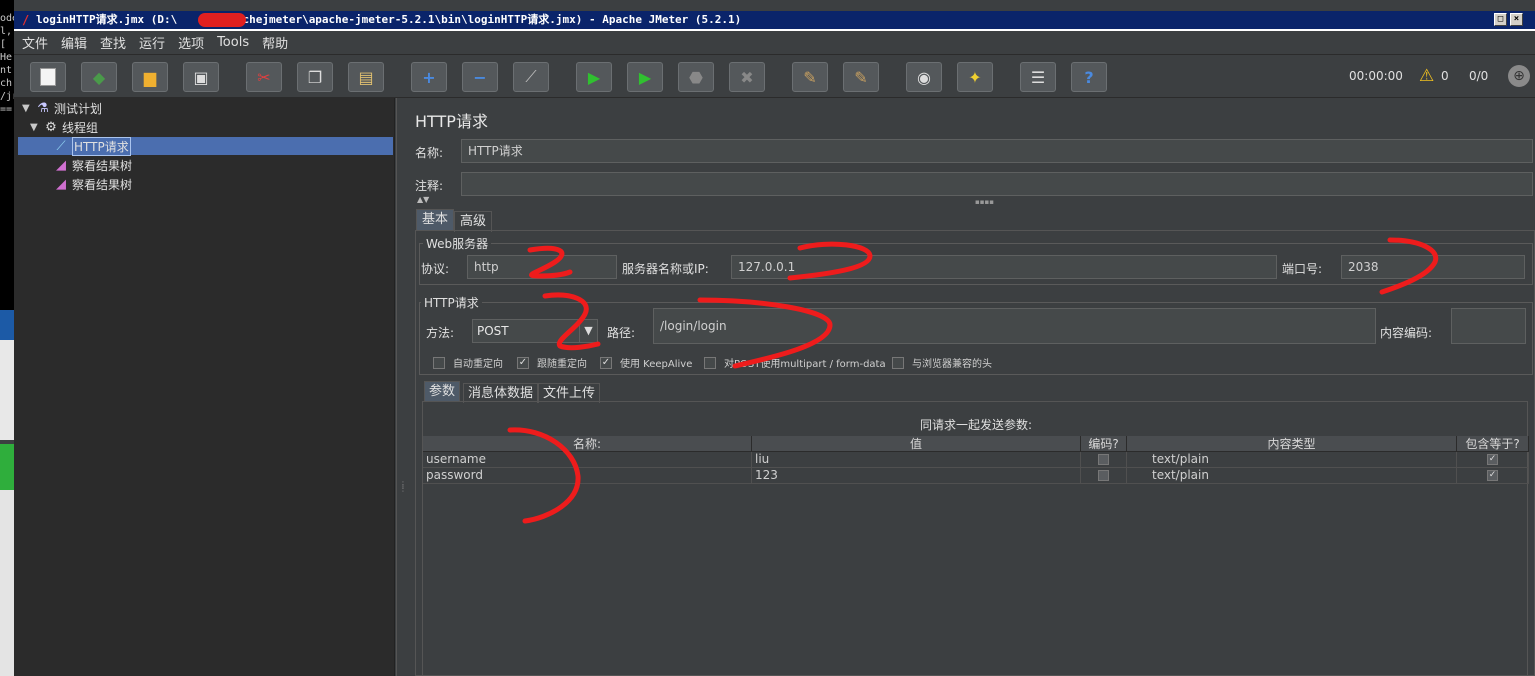 Image resolution: width=1535 pixels, height=676 pixels. Describe the element at coordinates (62, 108) in the screenshot. I see `tree-node-test-plan: ▼ ⚗ 测试计划` at that location.